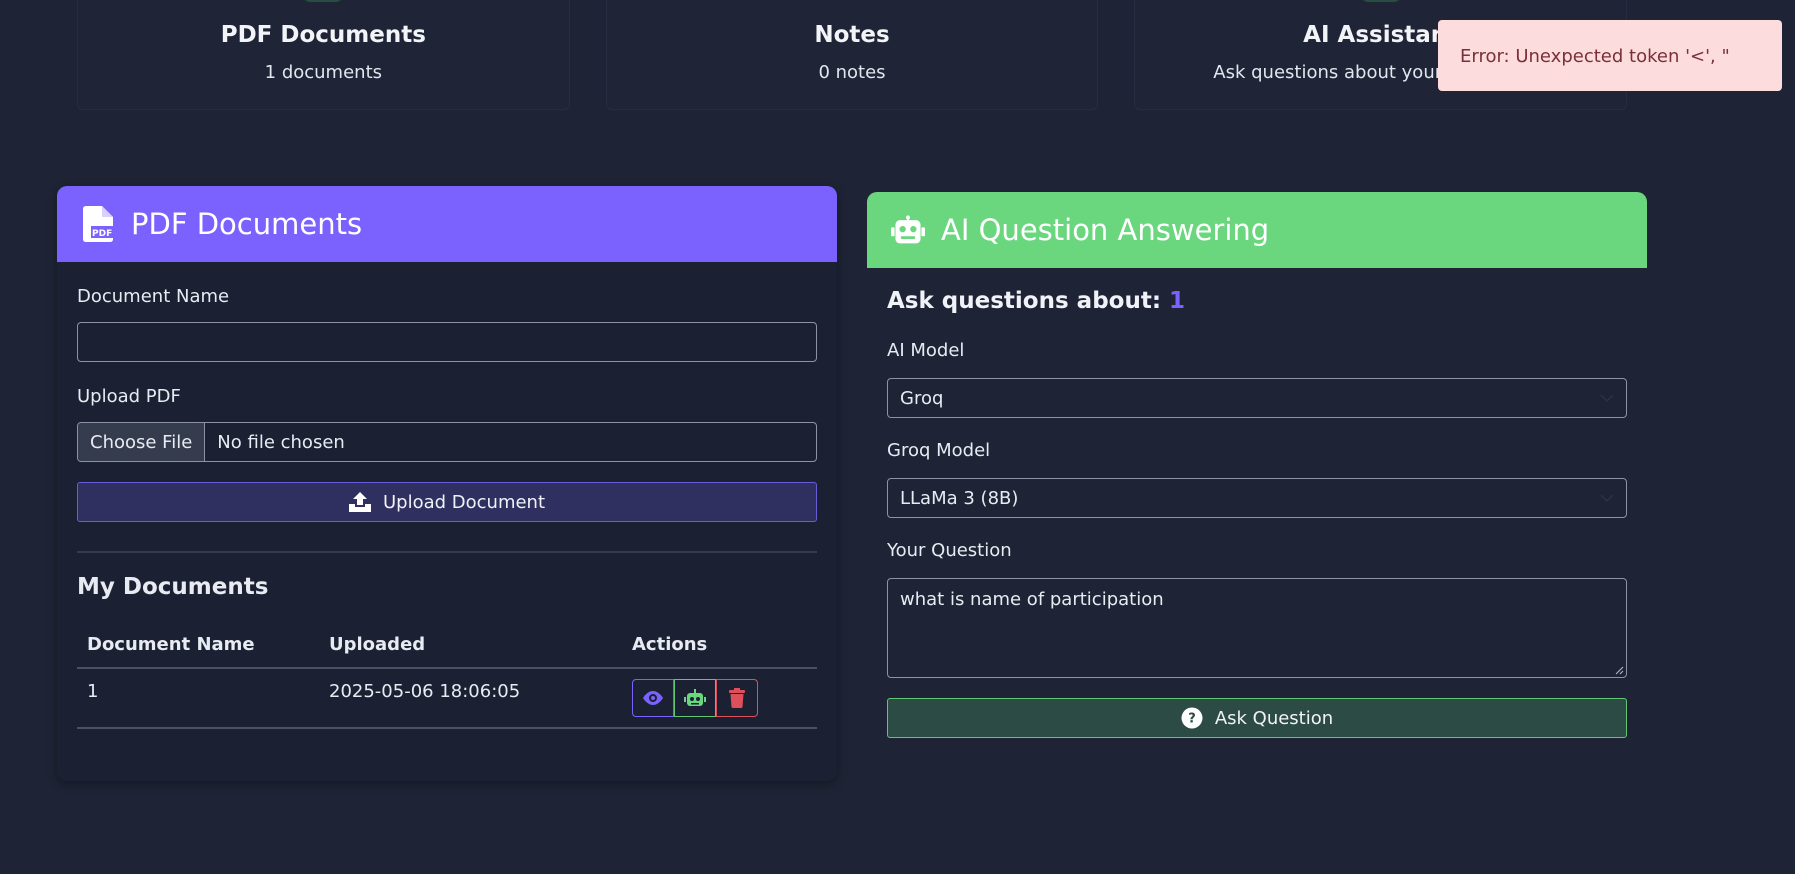 The image size is (1795, 874). I want to click on ask-button-label: Ask Question, so click(1274, 718).